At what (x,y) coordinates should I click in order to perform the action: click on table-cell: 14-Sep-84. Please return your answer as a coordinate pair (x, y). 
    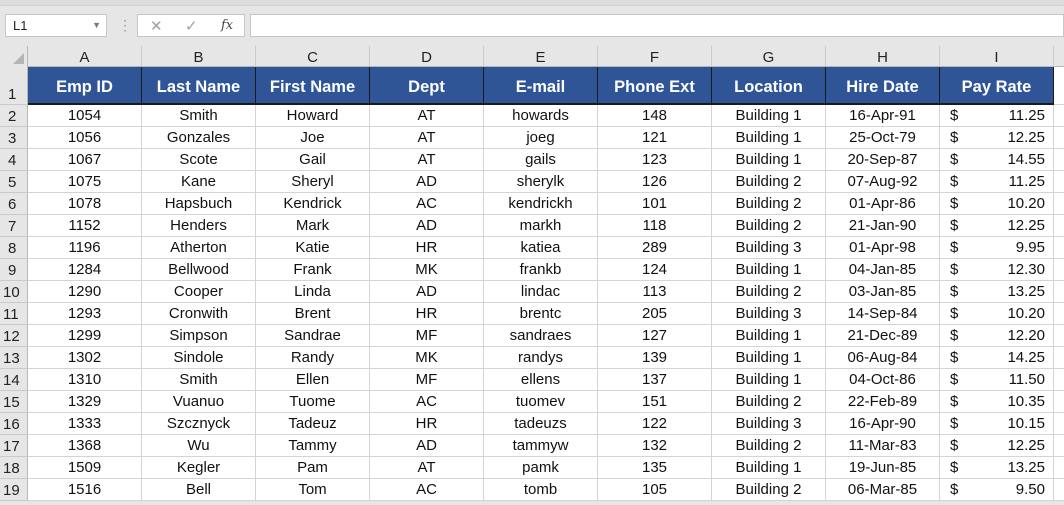
    Looking at the image, I should click on (883, 314).